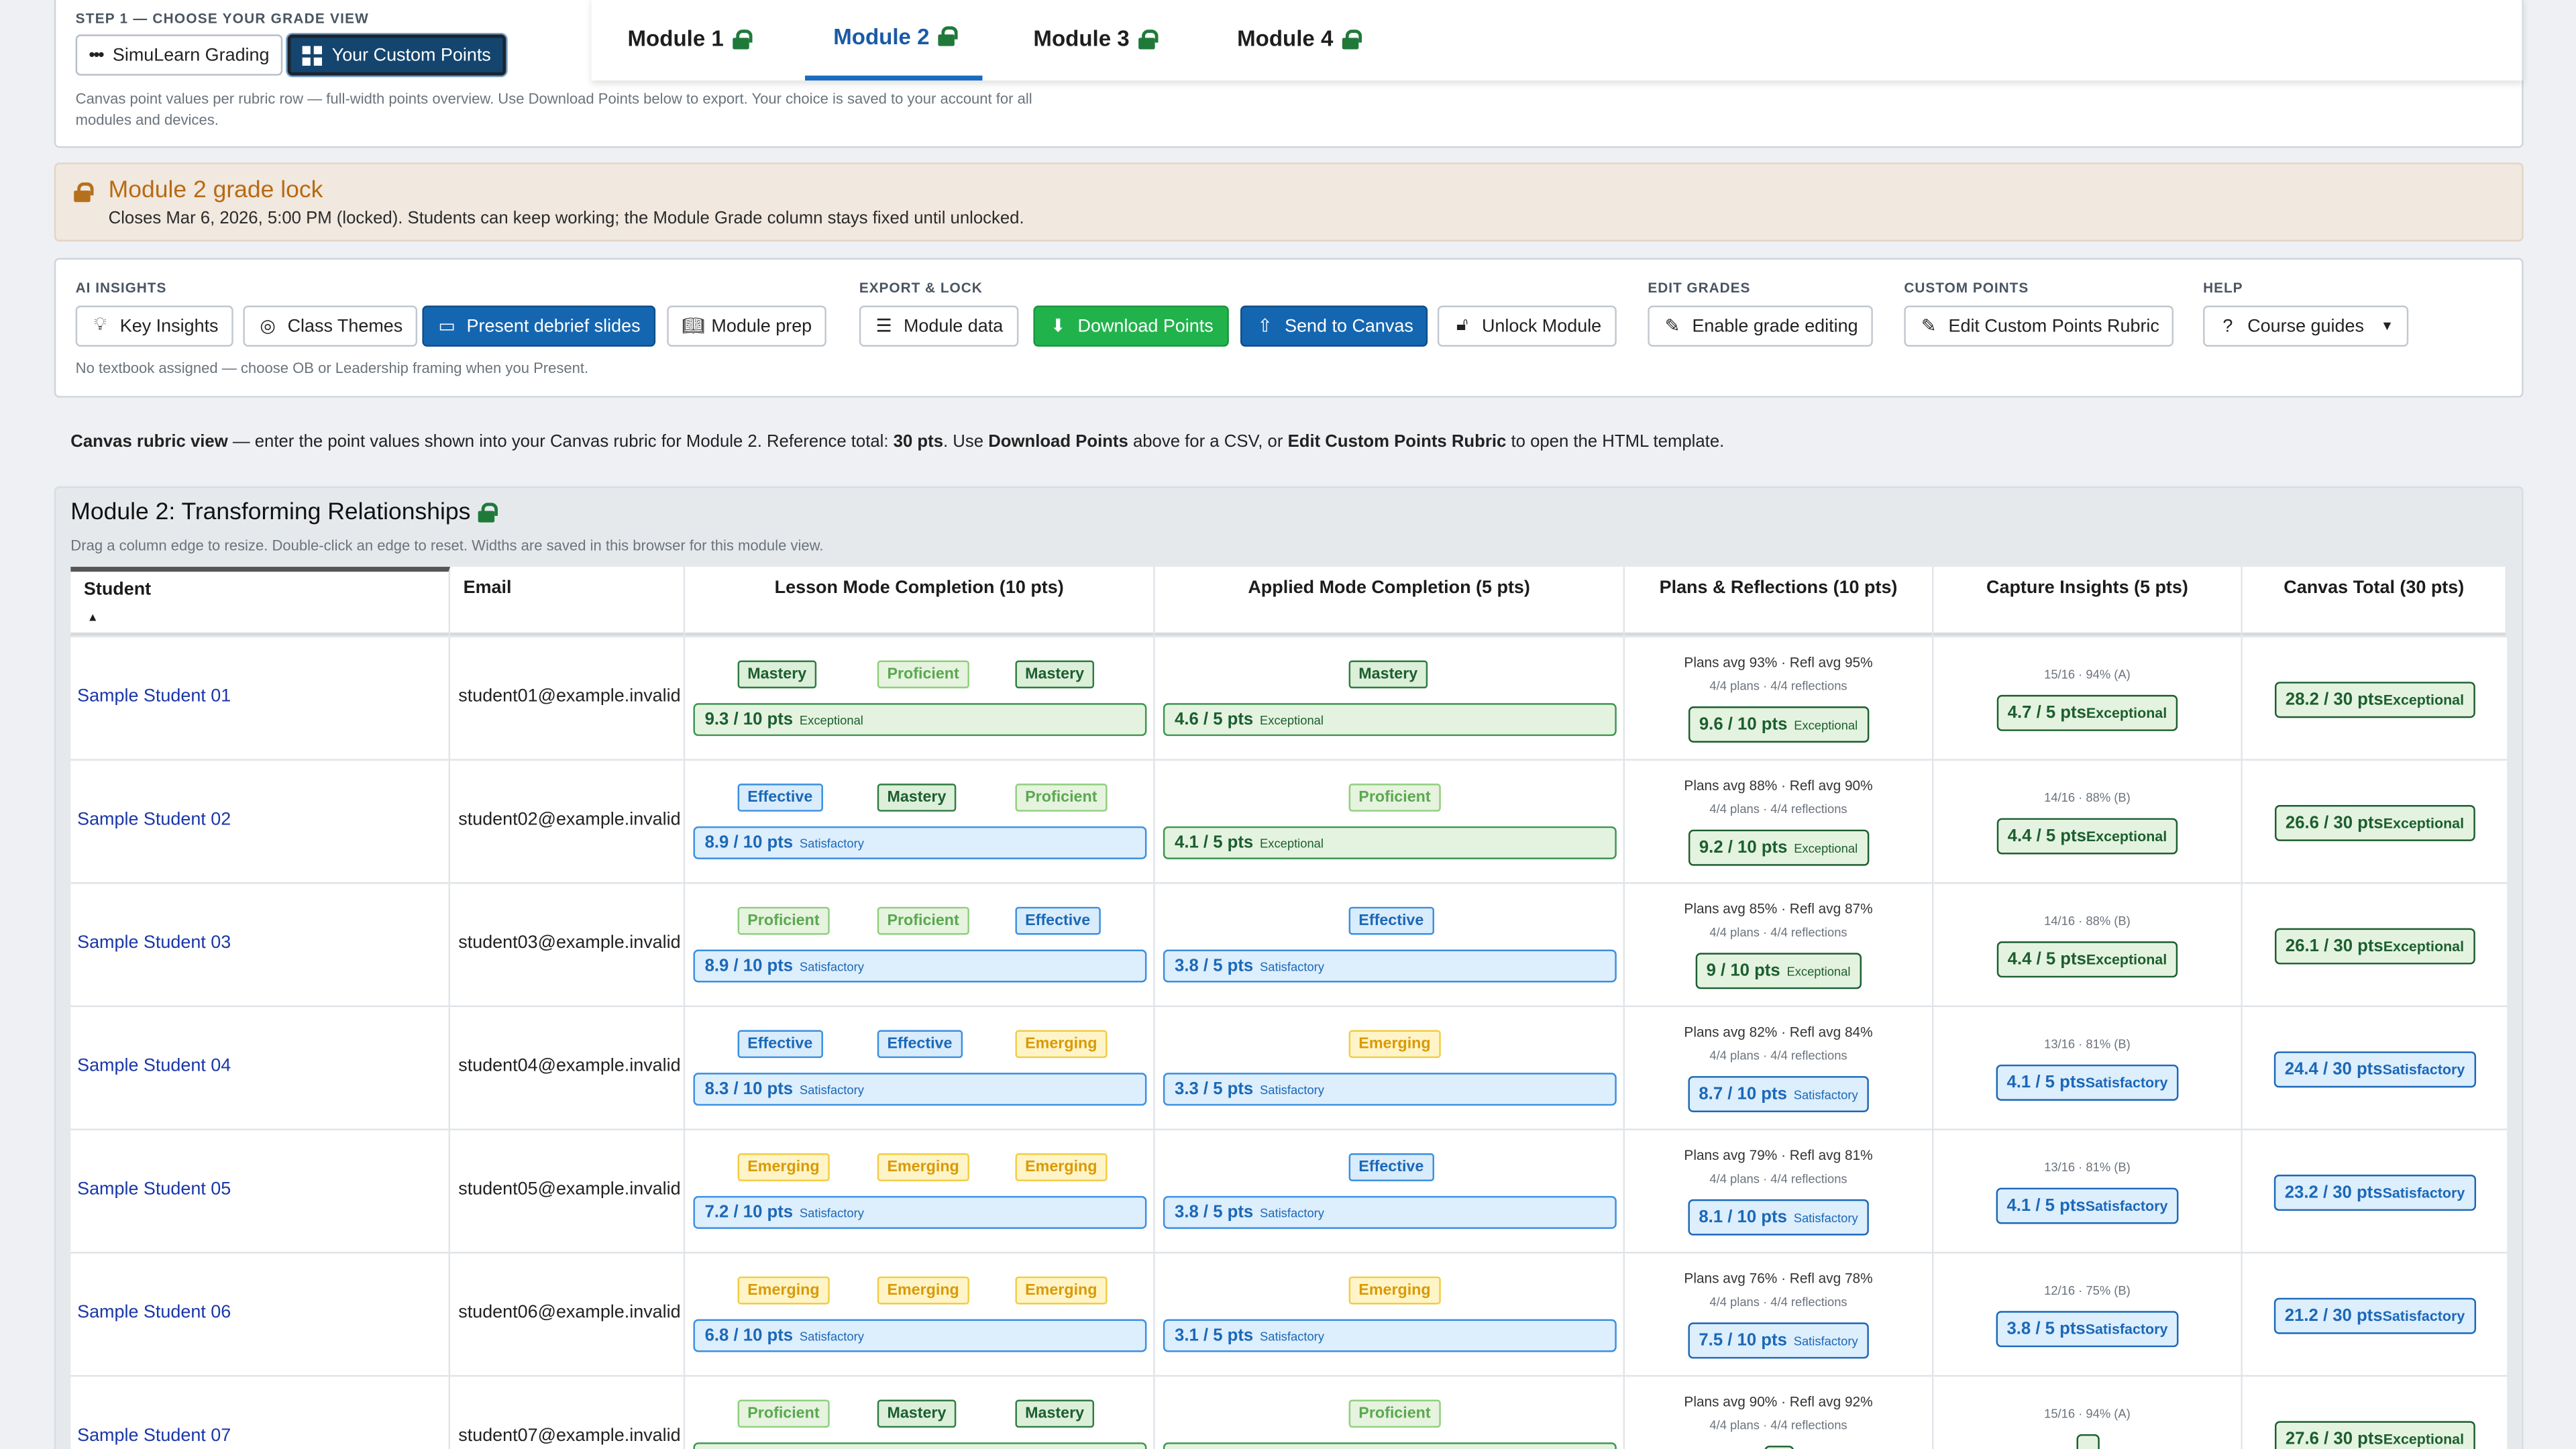  I want to click on header-student: Student ▲, so click(260, 601).